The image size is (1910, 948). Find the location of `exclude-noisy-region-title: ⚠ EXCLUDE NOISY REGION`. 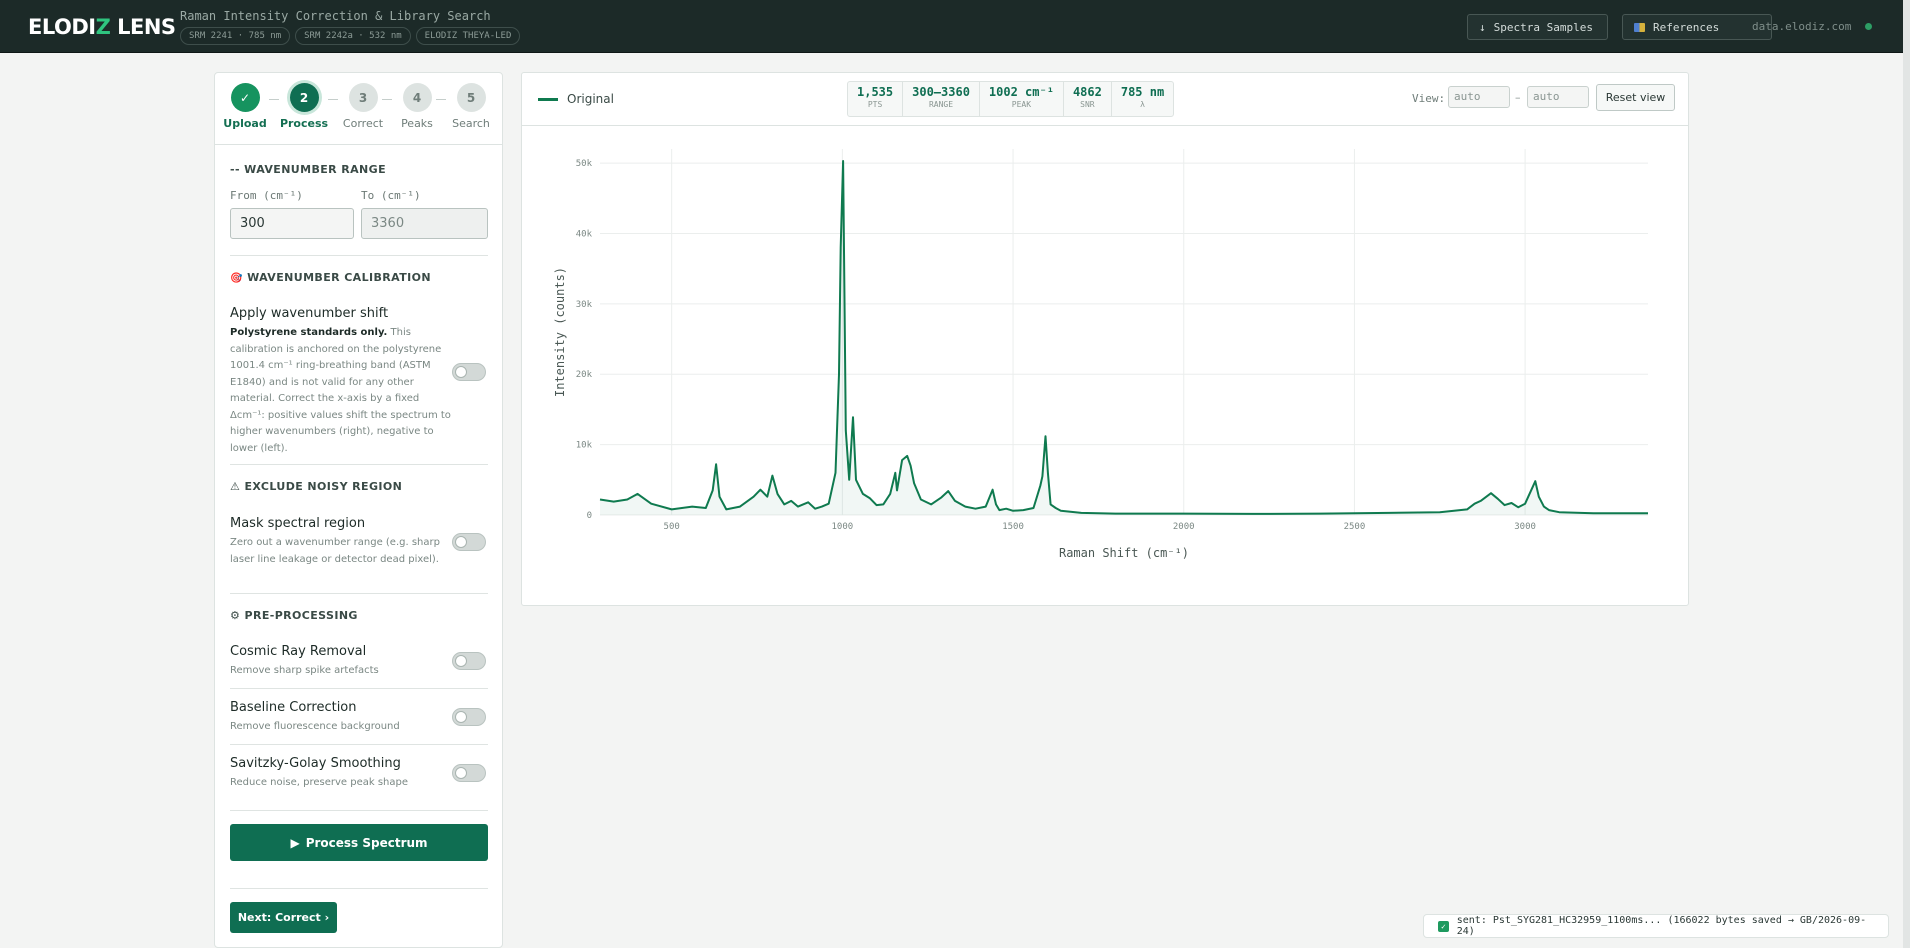

exclude-noisy-region-title: ⚠ EXCLUDE NOISY REGION is located at coordinates (316, 486).